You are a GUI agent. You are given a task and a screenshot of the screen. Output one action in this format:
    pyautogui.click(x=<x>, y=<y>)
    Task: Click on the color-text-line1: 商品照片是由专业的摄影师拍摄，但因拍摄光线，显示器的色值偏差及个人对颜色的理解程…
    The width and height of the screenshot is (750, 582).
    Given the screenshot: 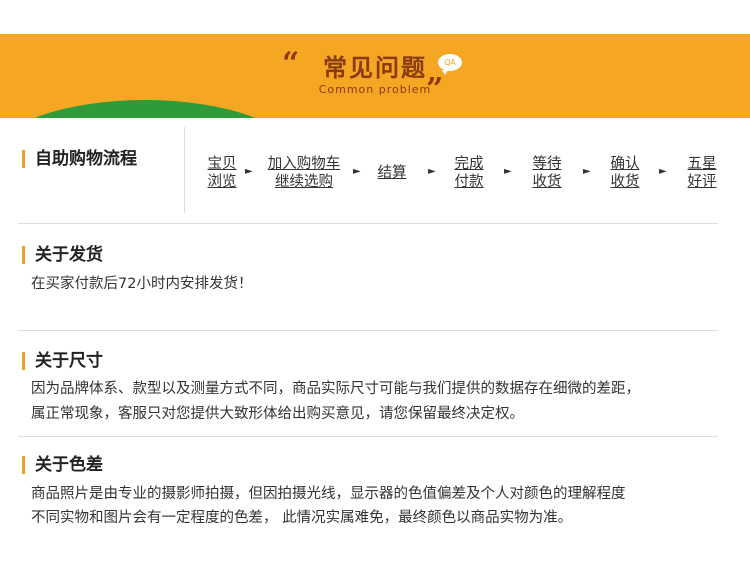 What is the action you would take?
    pyautogui.click(x=328, y=494)
    